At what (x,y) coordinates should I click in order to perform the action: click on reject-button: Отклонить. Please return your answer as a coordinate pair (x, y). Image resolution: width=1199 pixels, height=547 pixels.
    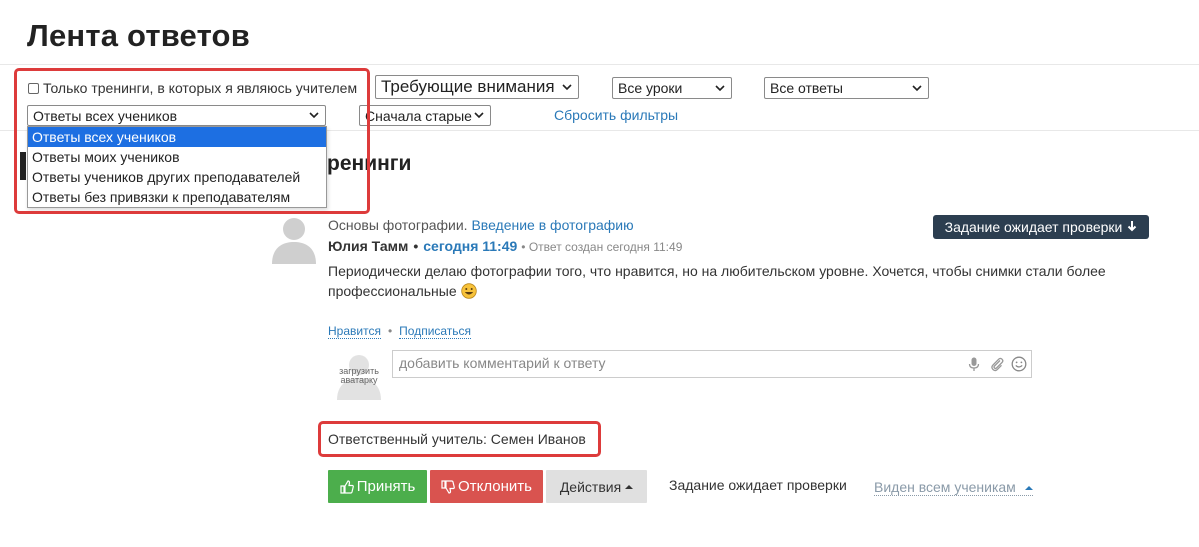
    Looking at the image, I should click on (486, 486).